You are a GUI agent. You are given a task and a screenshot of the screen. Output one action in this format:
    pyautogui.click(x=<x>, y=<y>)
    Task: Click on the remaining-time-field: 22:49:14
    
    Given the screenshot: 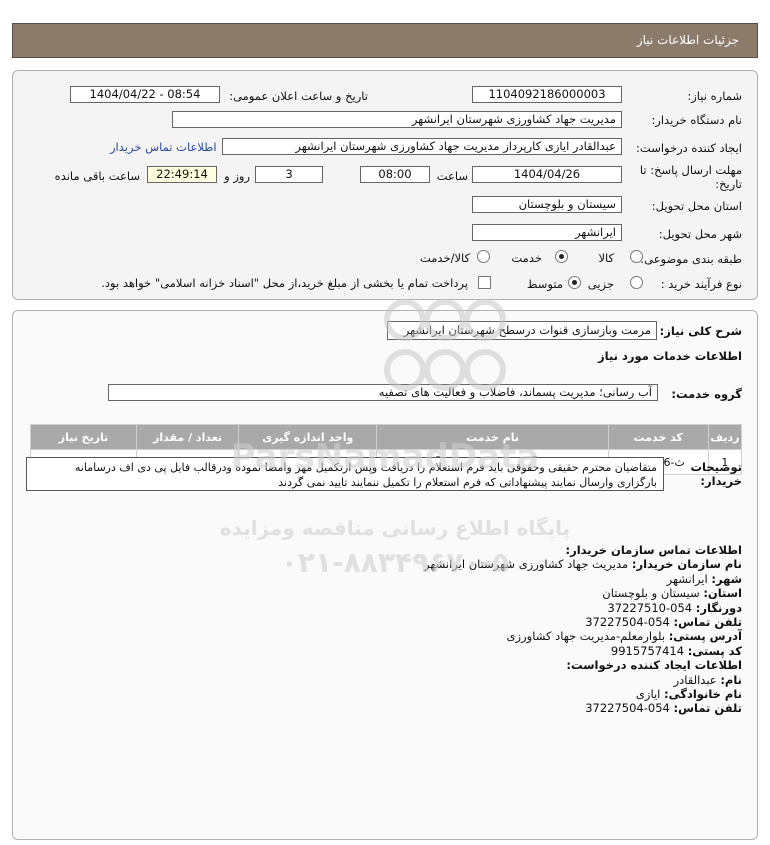 What is the action you would take?
    pyautogui.click(x=182, y=174)
    